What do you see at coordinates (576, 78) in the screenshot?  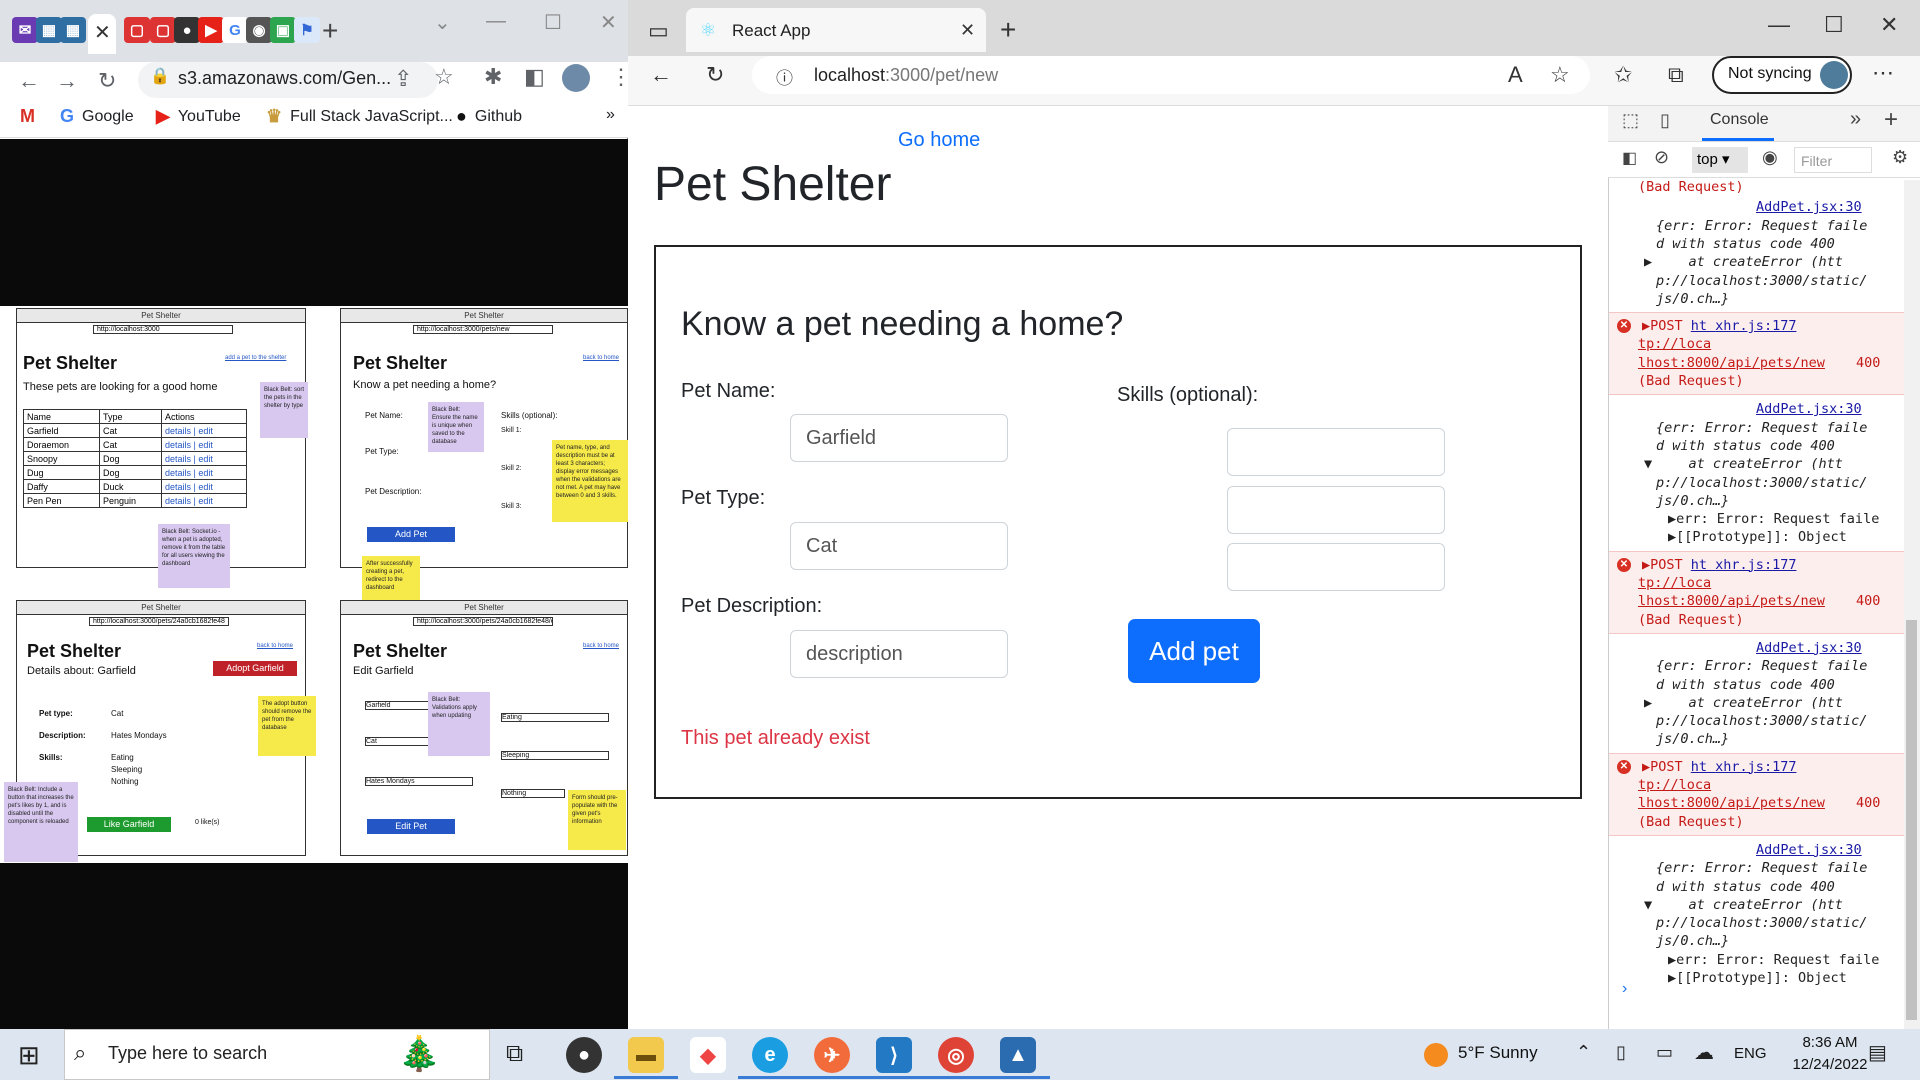 I see `profile-avatar` at bounding box center [576, 78].